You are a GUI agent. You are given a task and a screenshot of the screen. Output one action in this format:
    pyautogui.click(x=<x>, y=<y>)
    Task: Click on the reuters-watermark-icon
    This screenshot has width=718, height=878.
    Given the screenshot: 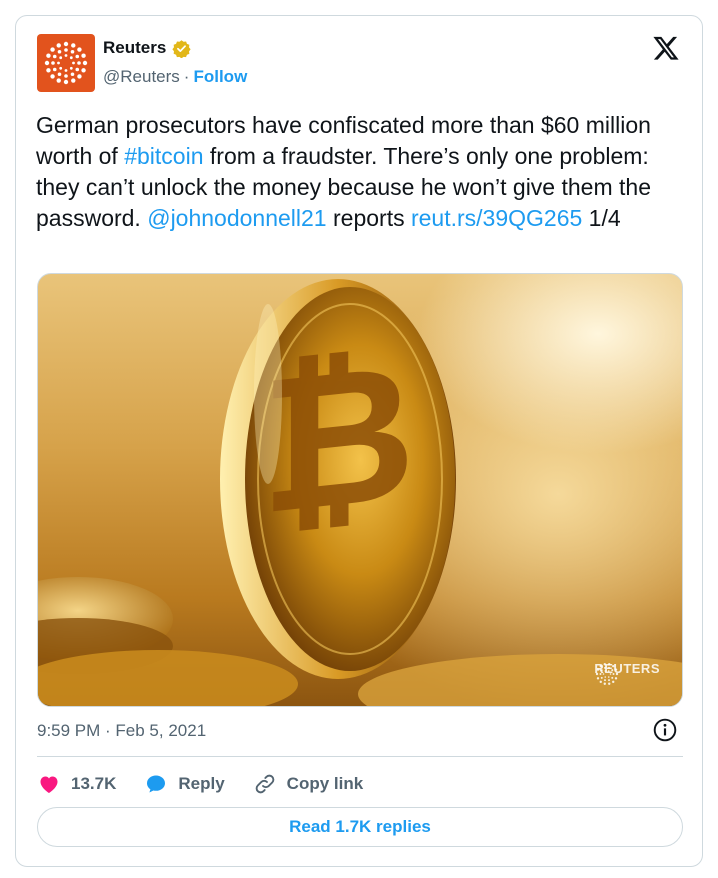 What is the action you would take?
    pyautogui.click(x=607, y=674)
    